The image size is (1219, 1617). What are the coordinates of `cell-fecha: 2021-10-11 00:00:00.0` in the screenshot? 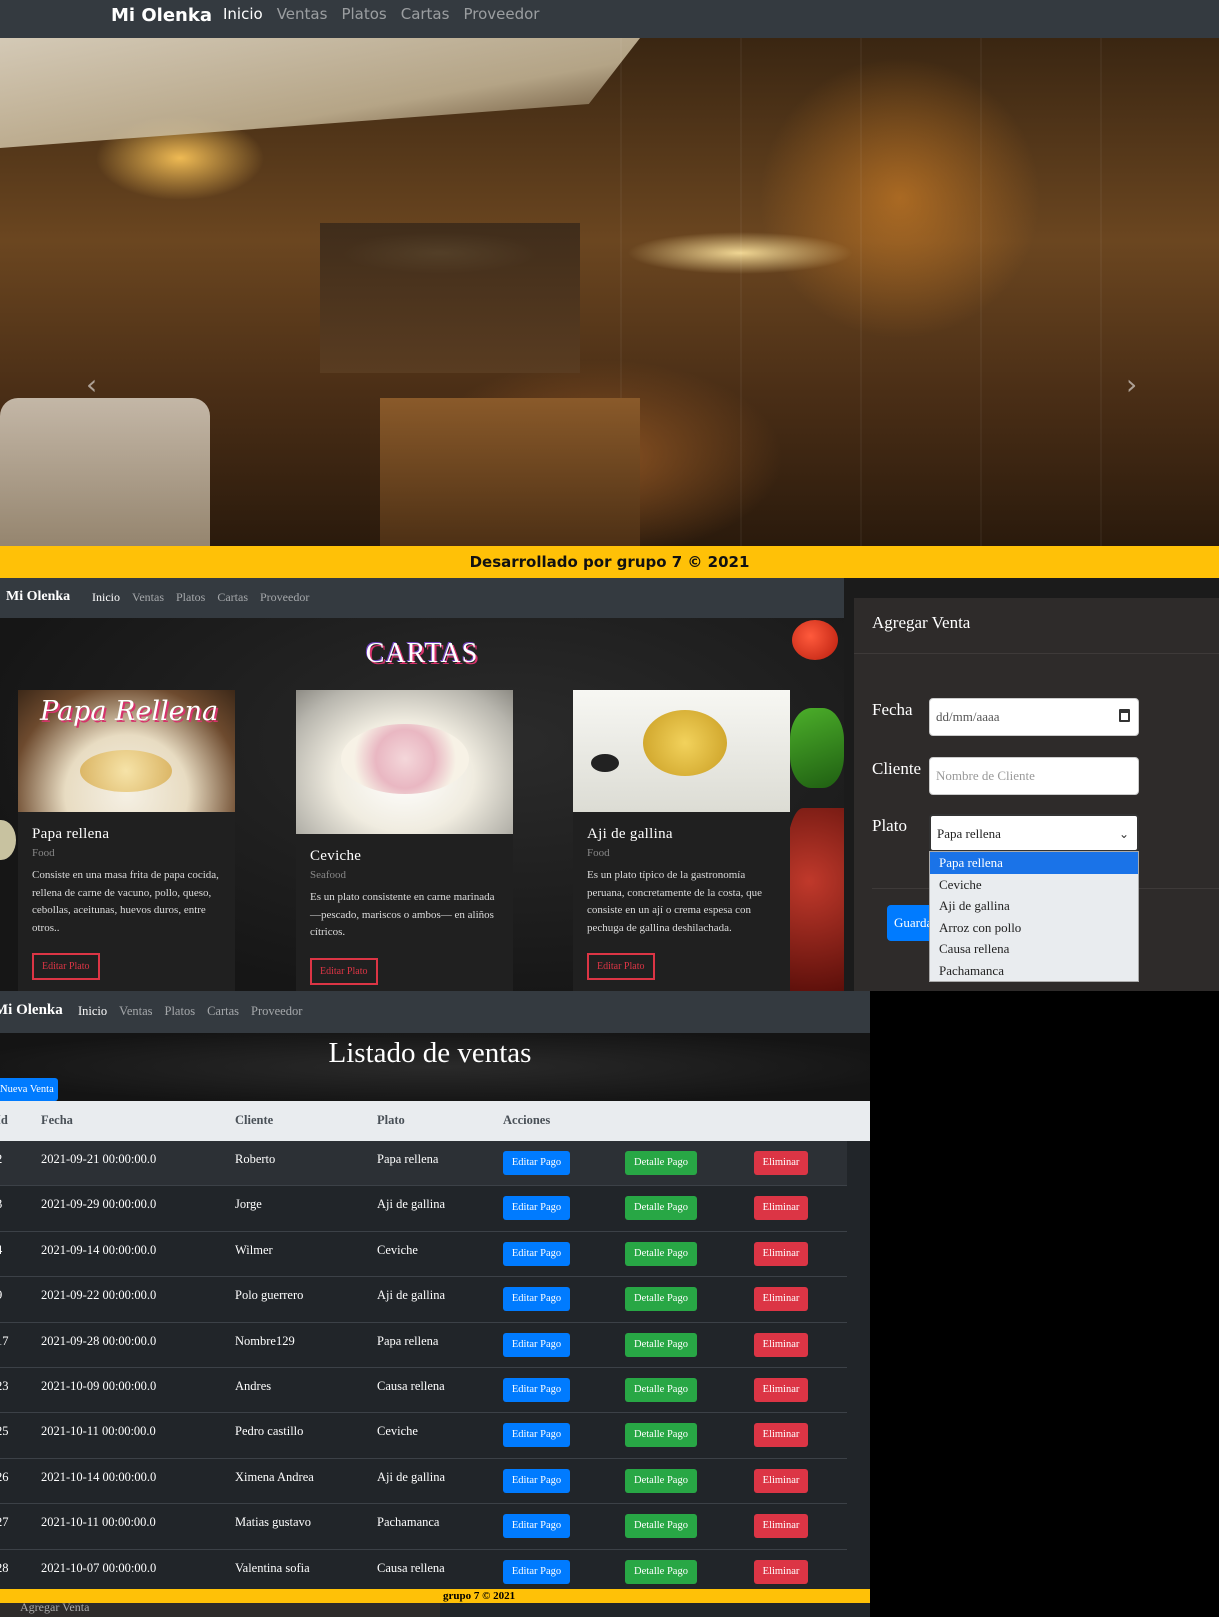 It's located at (98, 1522).